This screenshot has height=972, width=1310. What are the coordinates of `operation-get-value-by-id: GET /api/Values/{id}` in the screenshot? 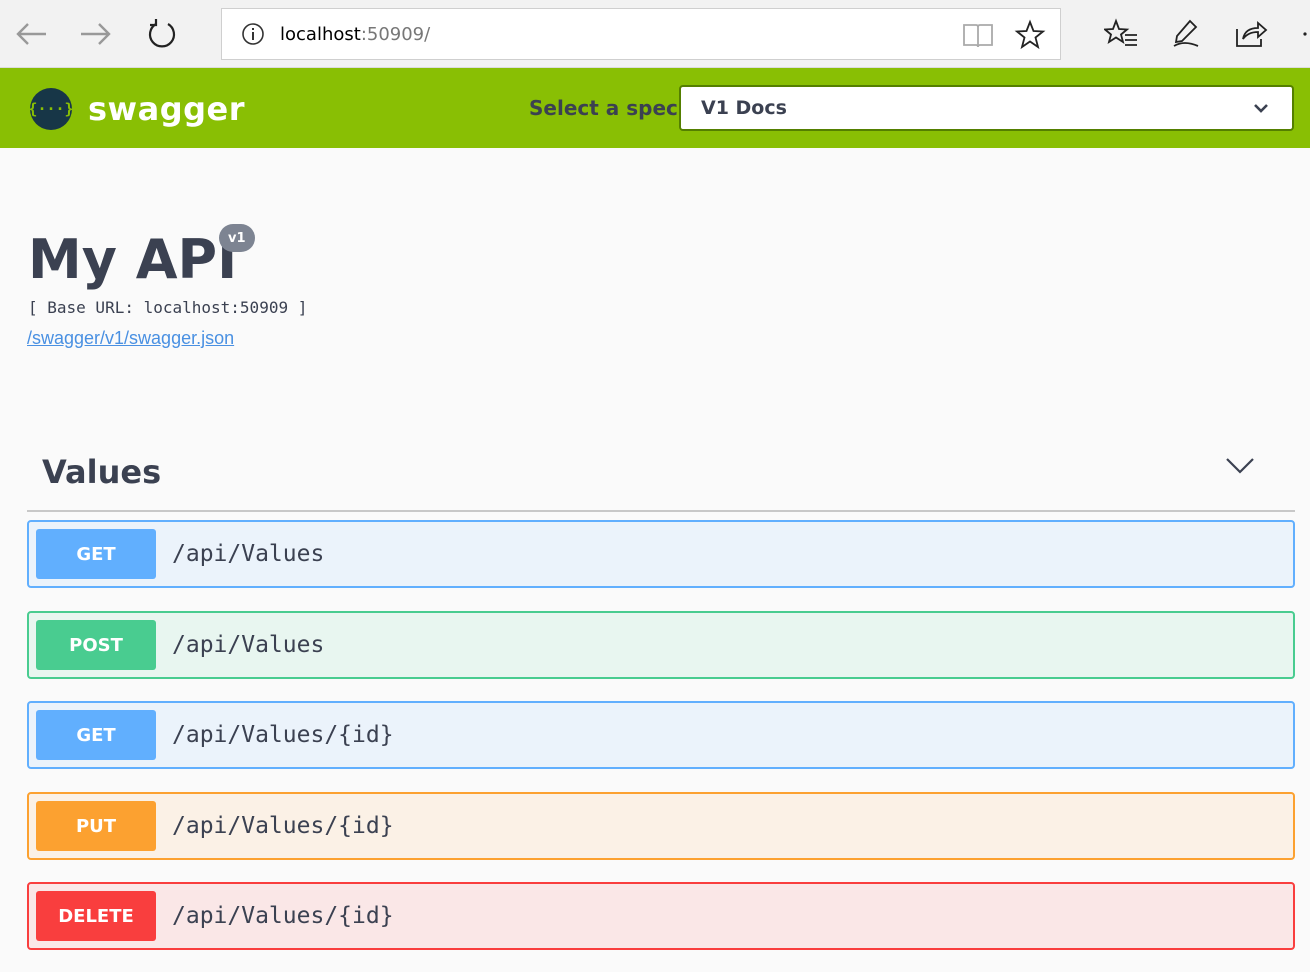 It's located at (661, 735).